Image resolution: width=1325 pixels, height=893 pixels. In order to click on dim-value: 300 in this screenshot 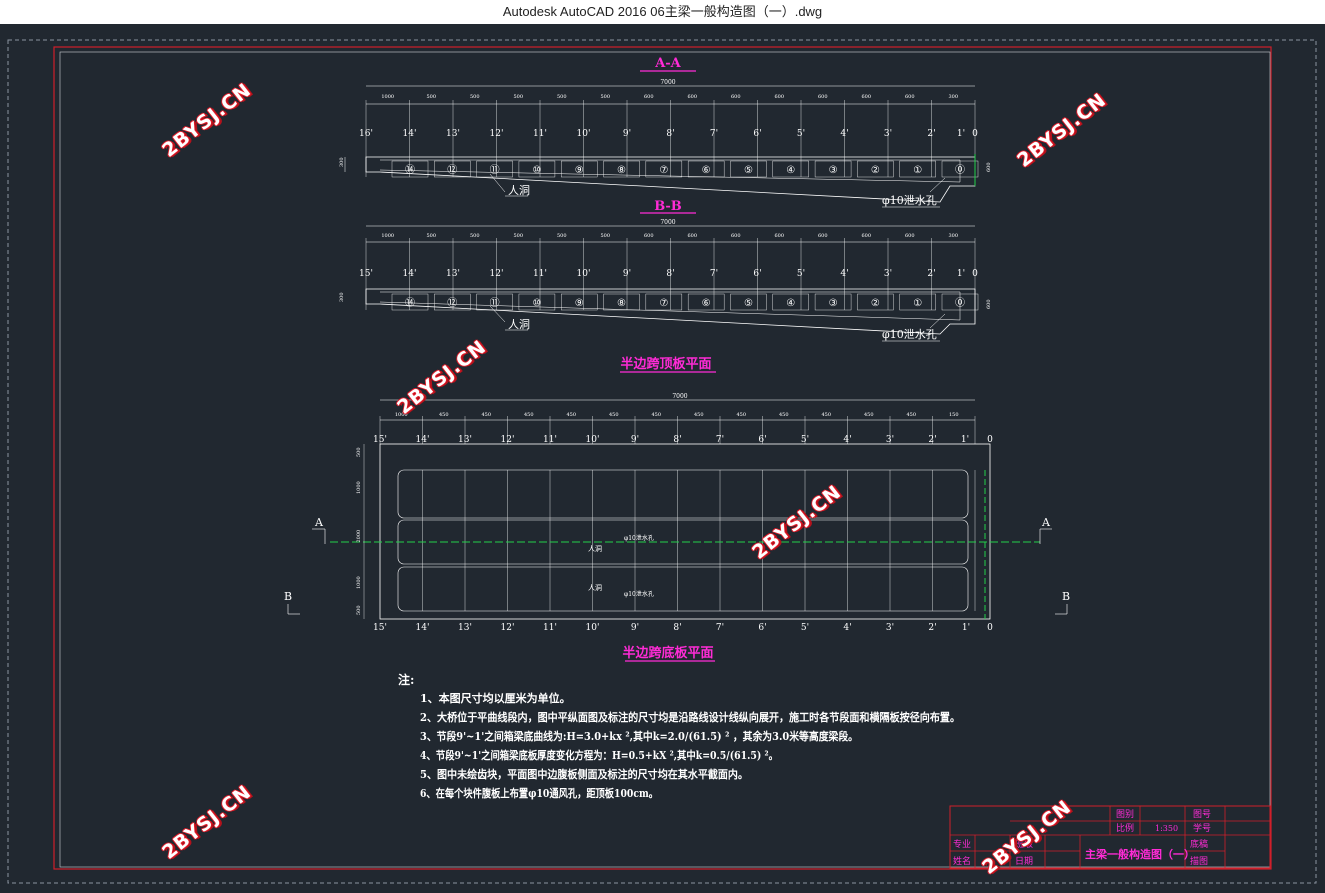, I will do `click(953, 97)`.